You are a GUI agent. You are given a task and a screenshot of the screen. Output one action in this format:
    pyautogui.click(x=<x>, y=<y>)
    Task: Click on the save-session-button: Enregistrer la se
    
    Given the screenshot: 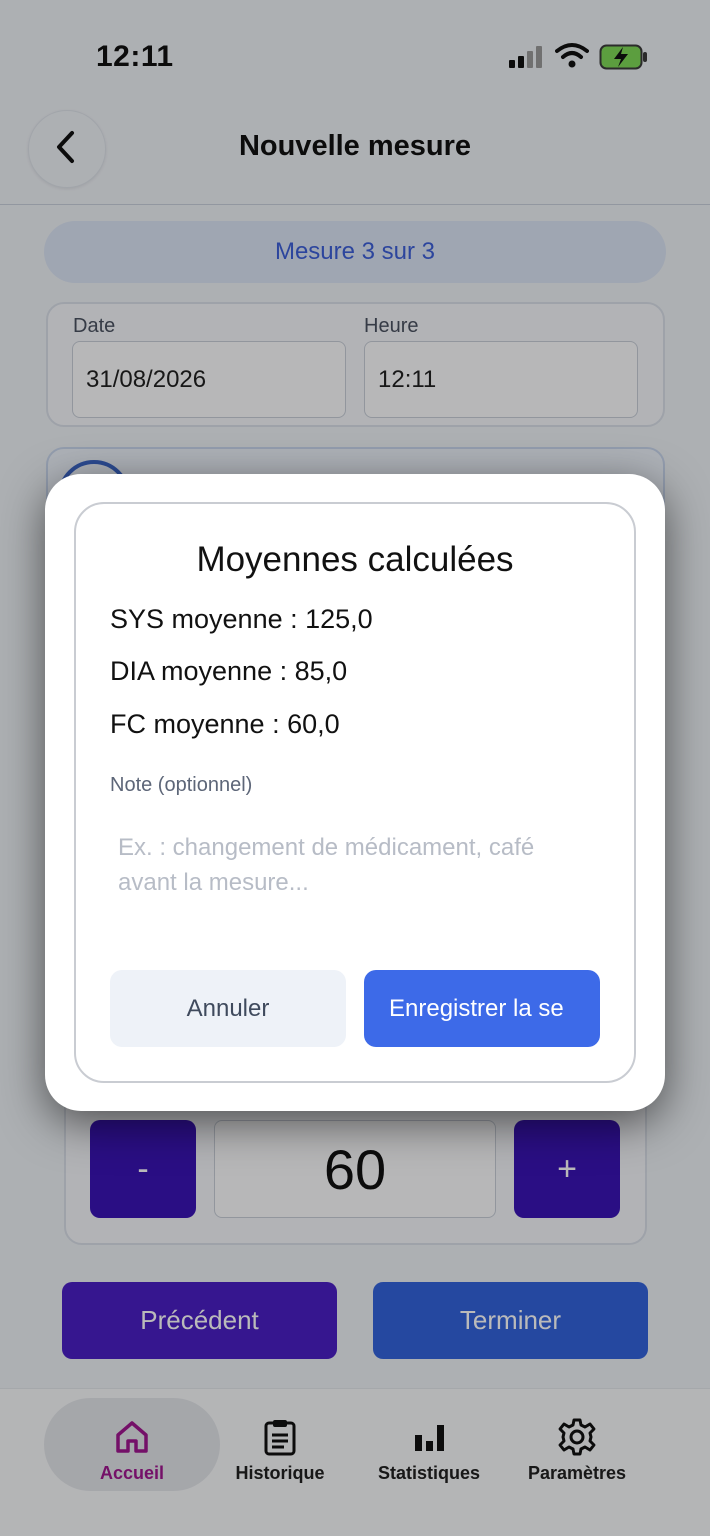 What is the action you would take?
    pyautogui.click(x=482, y=1008)
    